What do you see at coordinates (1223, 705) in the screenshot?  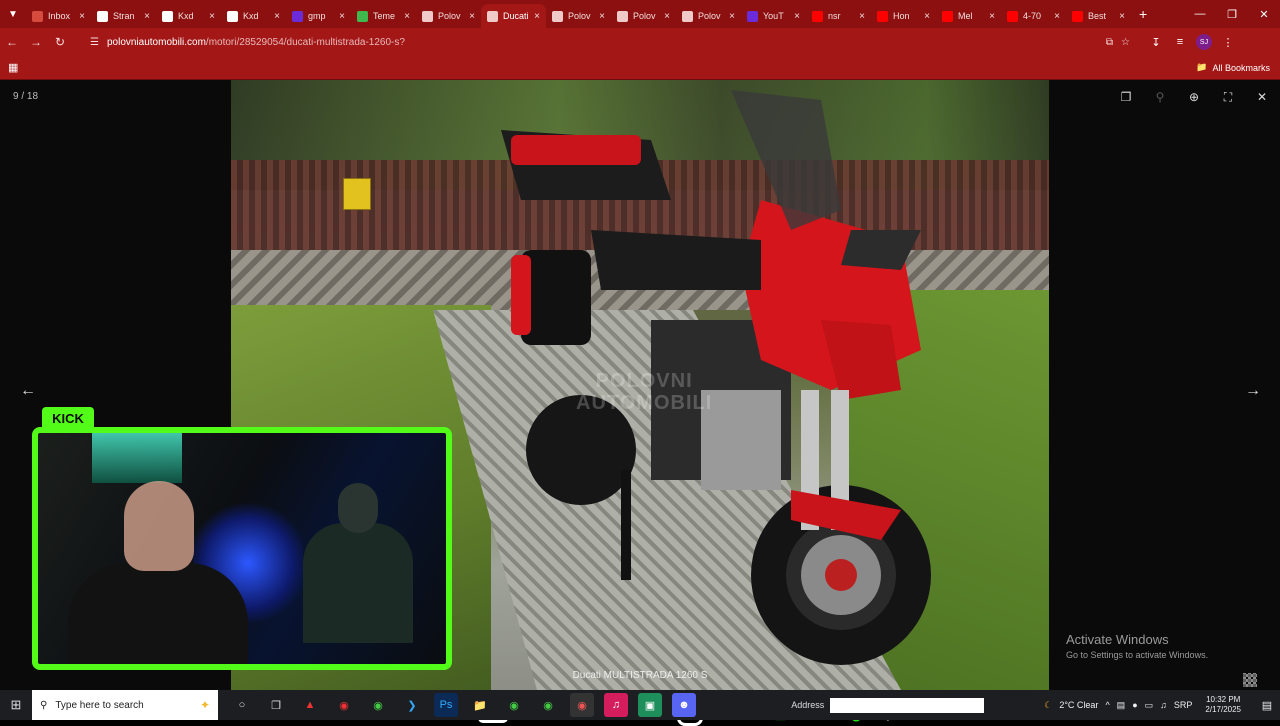 I see `clock: 10:32 PM 2/17/2025` at bounding box center [1223, 705].